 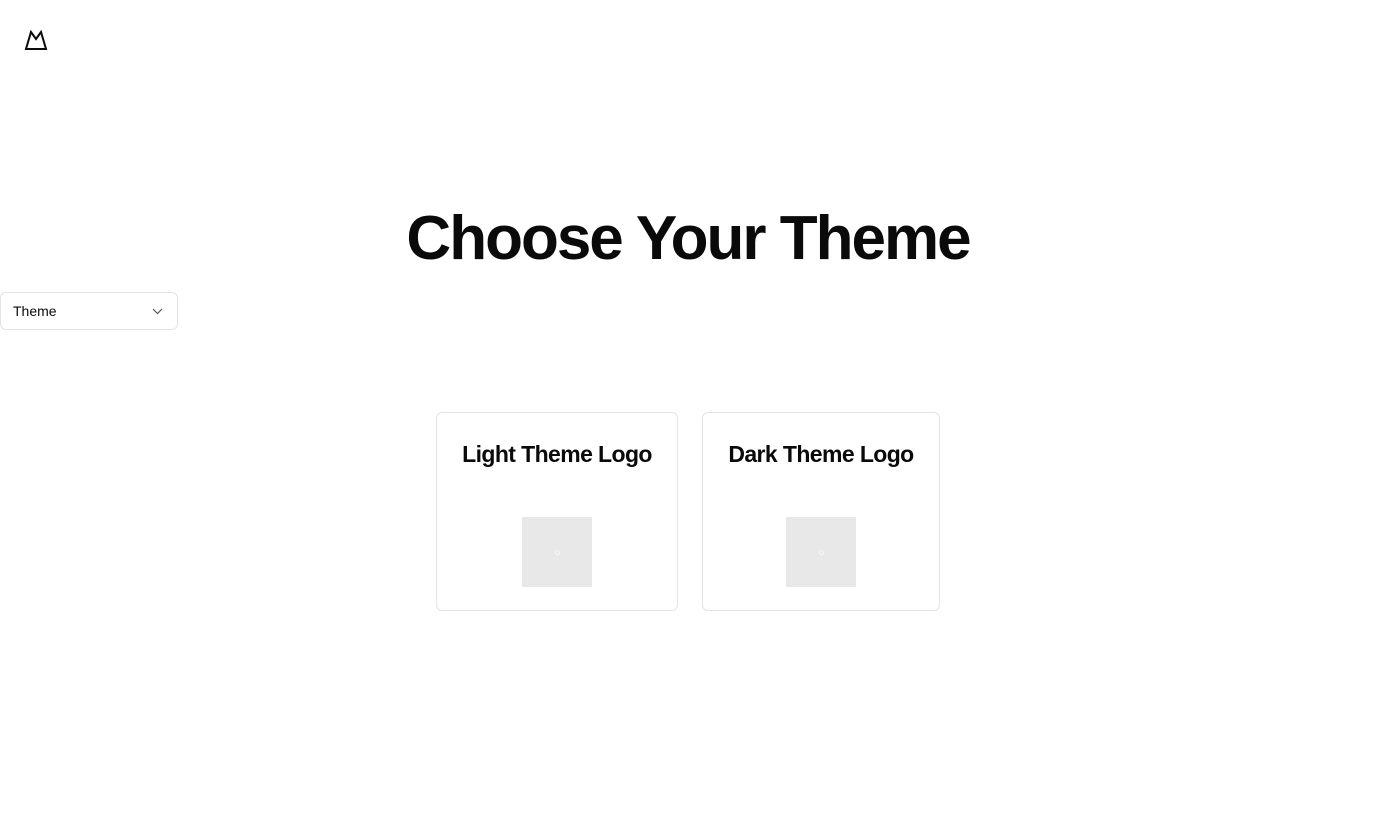 I want to click on theme-select-value: Theme, so click(x=35, y=311).